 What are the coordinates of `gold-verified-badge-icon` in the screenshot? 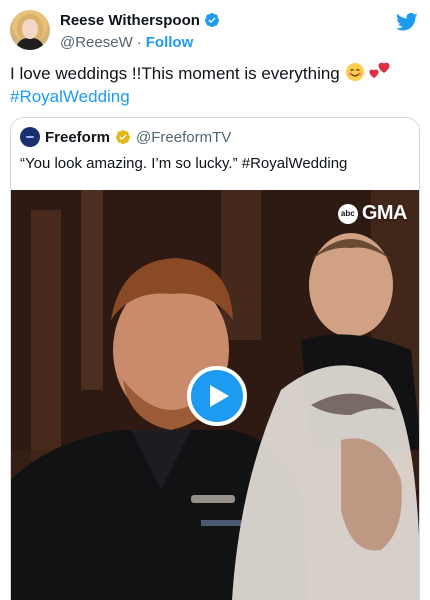 It's located at (123, 137).